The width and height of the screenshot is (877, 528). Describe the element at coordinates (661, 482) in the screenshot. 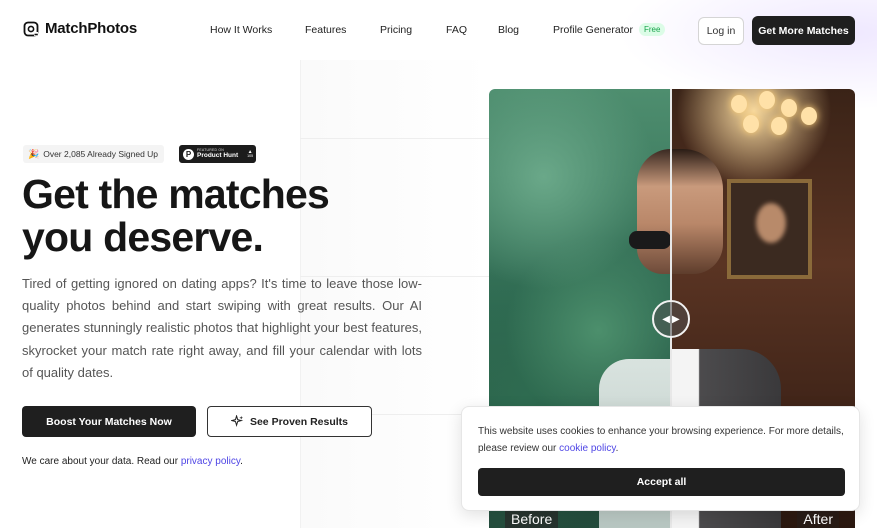

I see `accept-all-button: Accept all` at that location.